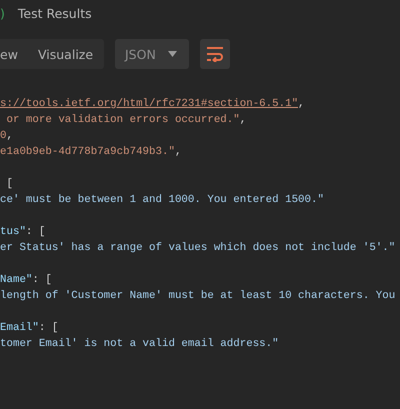 This screenshot has height=409, width=400. Describe the element at coordinates (149, 104) in the screenshot. I see `link: s://tools.ietf.org/html/rfc7231#section-6.5.1"` at that location.